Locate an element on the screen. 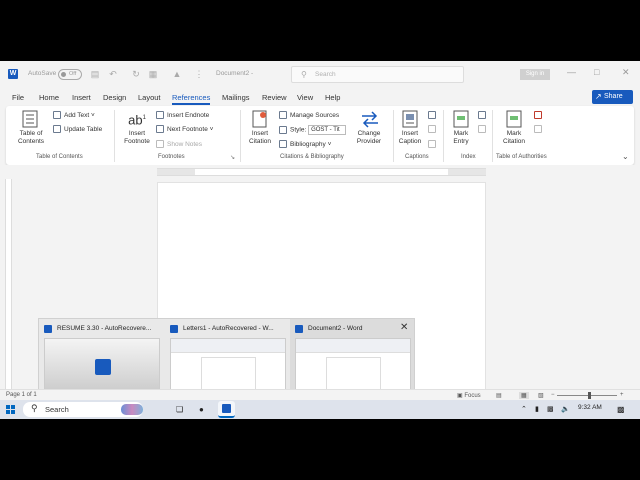 The width and height of the screenshot is (640, 480). autosave-toggle: Off is located at coordinates (70, 74).